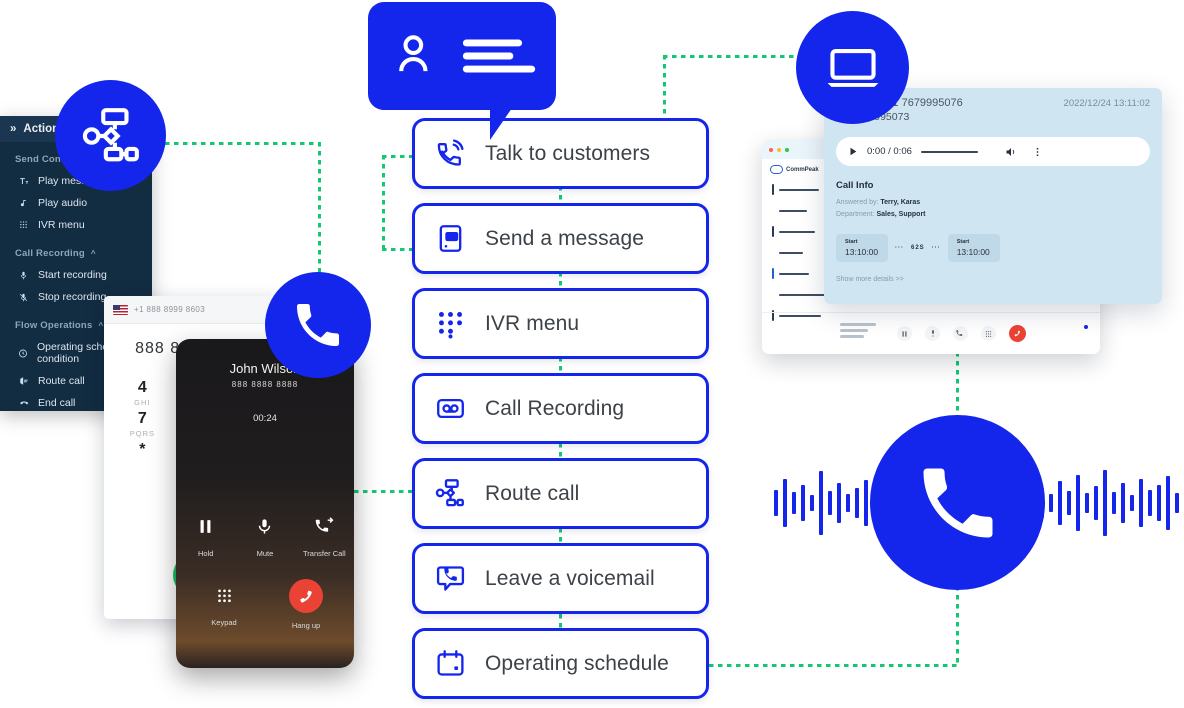 This screenshot has width=1184, height=708. Describe the element at coordinates (857, 202) in the screenshot. I see `answered-by-label: Answered by:` at that location.